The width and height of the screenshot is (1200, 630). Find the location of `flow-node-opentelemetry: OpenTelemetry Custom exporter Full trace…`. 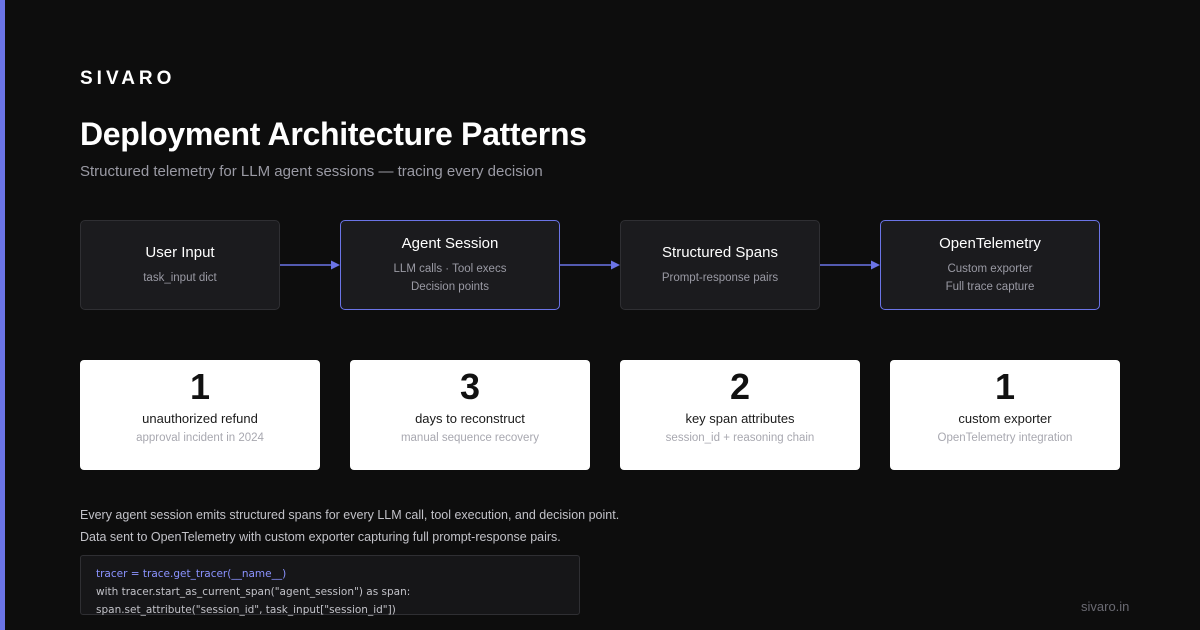

flow-node-opentelemetry: OpenTelemetry Custom exporter Full trace… is located at coordinates (990, 265).